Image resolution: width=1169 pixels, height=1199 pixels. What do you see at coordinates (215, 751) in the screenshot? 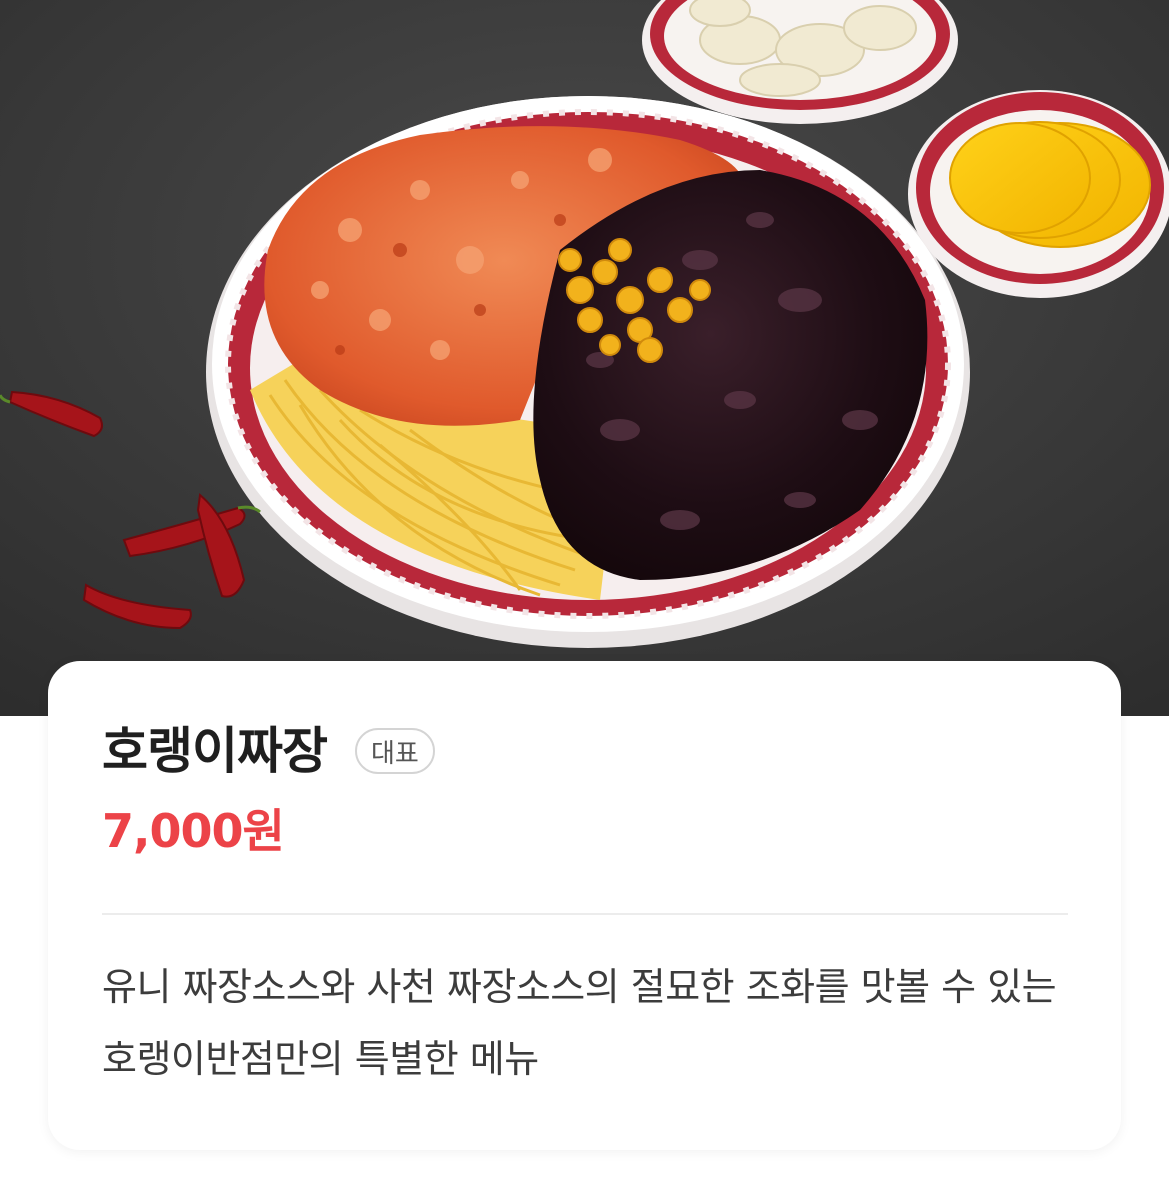
I see `menu-name: 호랭이짜장` at bounding box center [215, 751].